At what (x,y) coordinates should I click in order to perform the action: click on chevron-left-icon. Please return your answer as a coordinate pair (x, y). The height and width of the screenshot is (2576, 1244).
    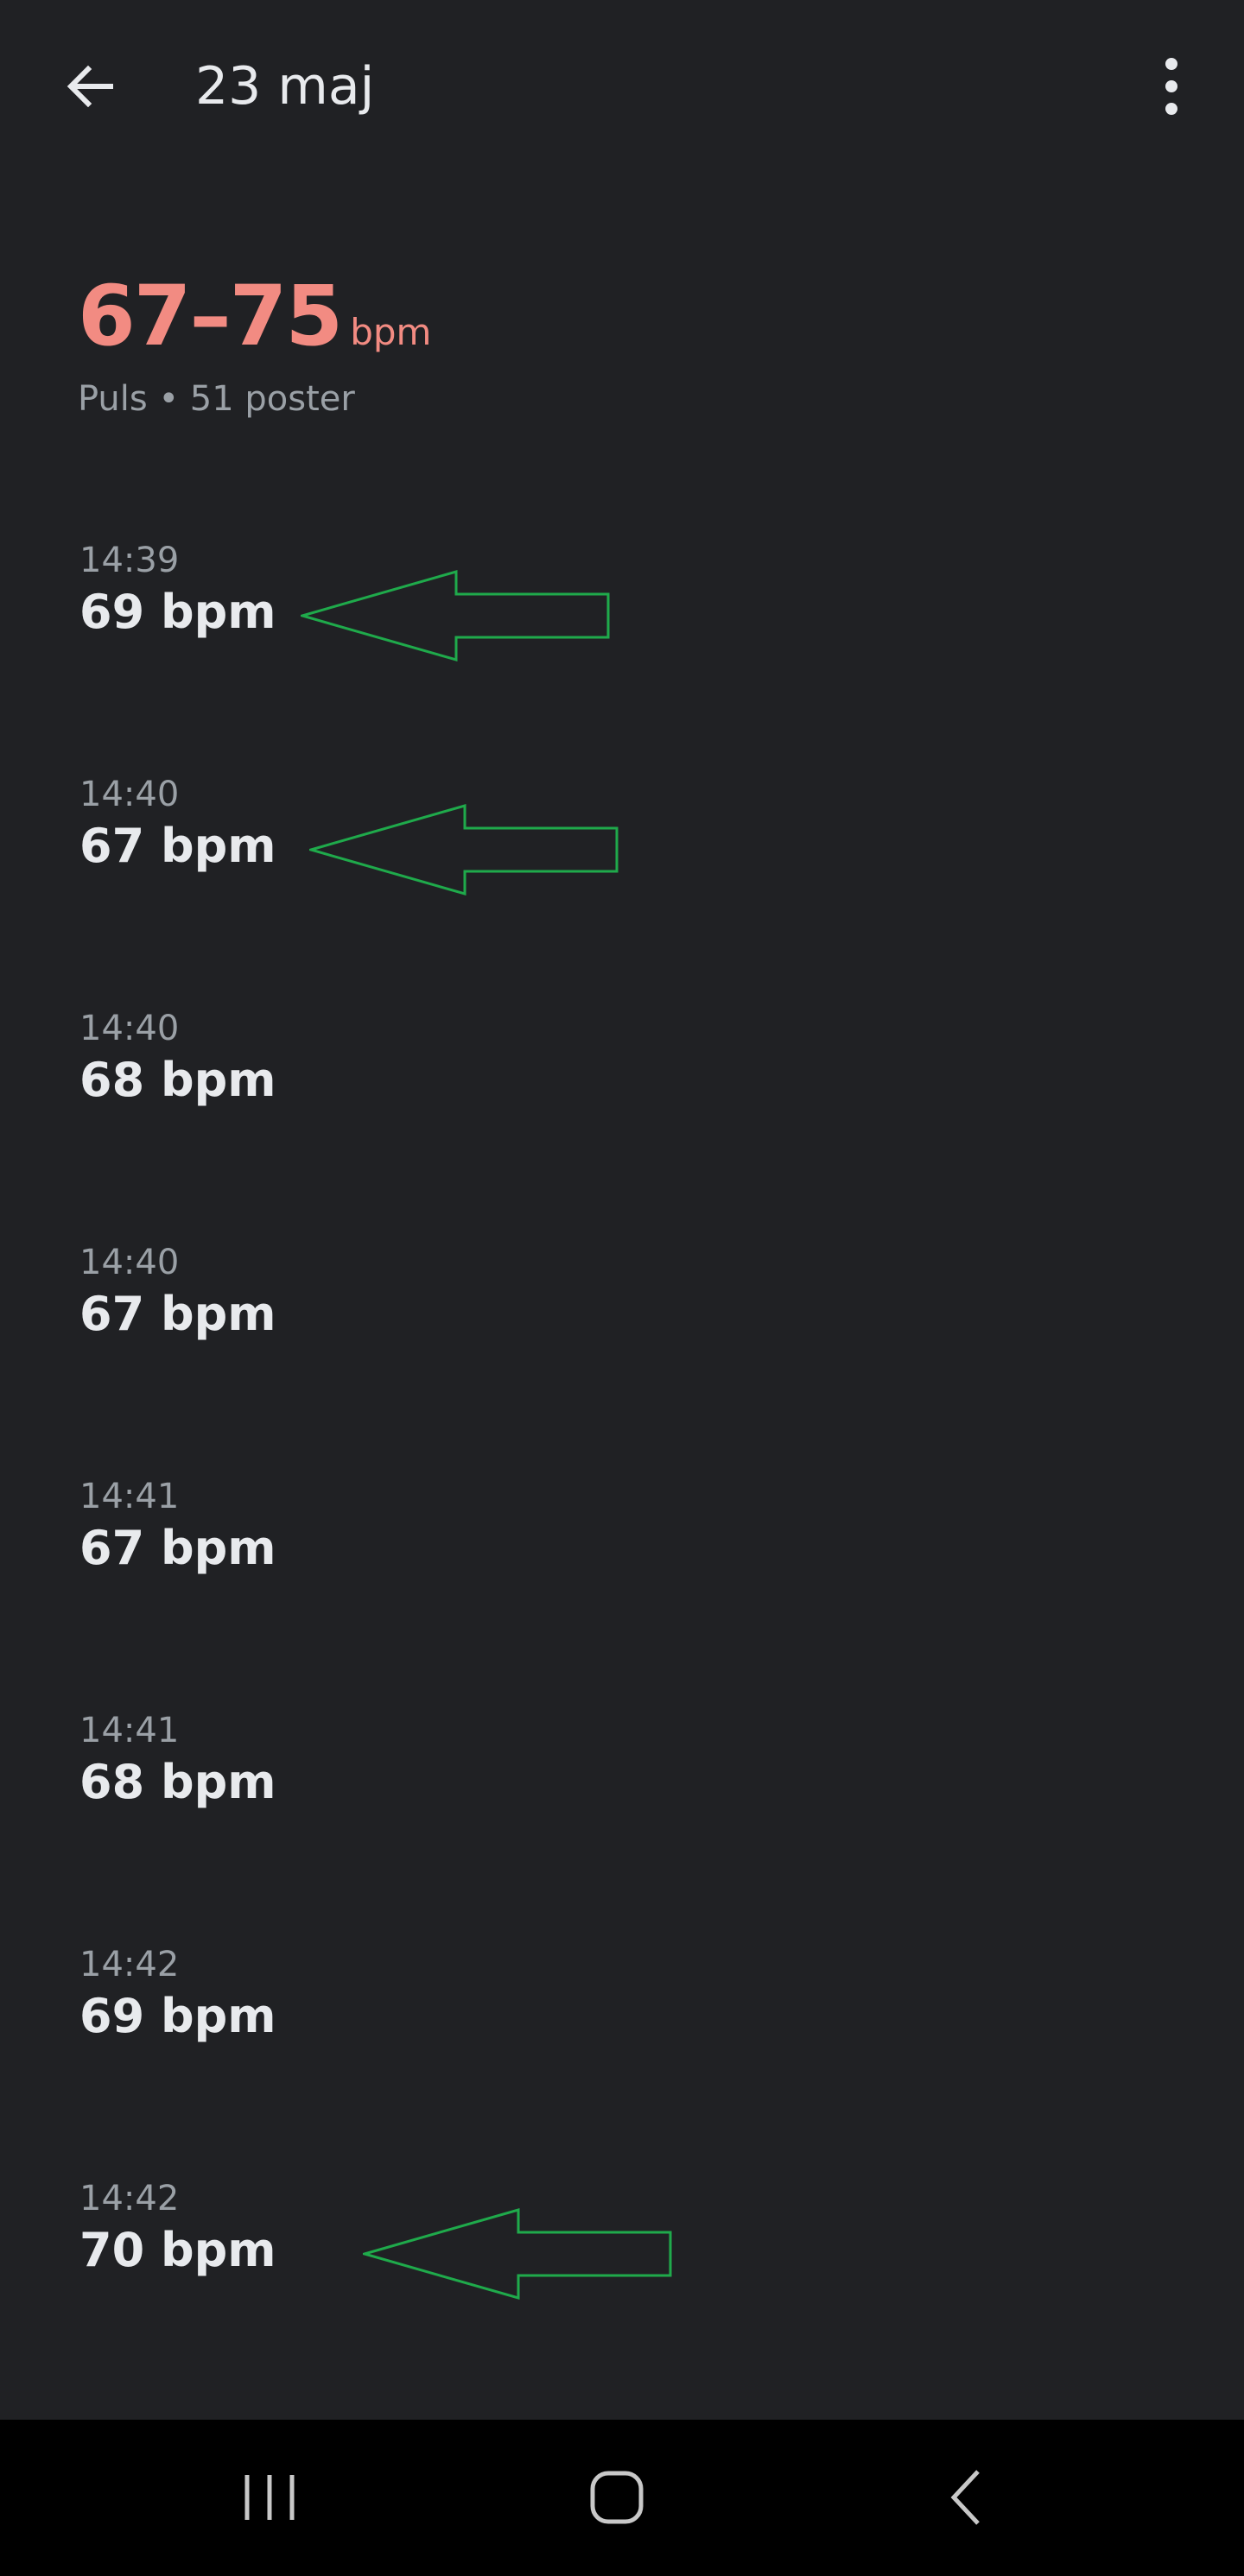
    Looking at the image, I should click on (965, 2497).